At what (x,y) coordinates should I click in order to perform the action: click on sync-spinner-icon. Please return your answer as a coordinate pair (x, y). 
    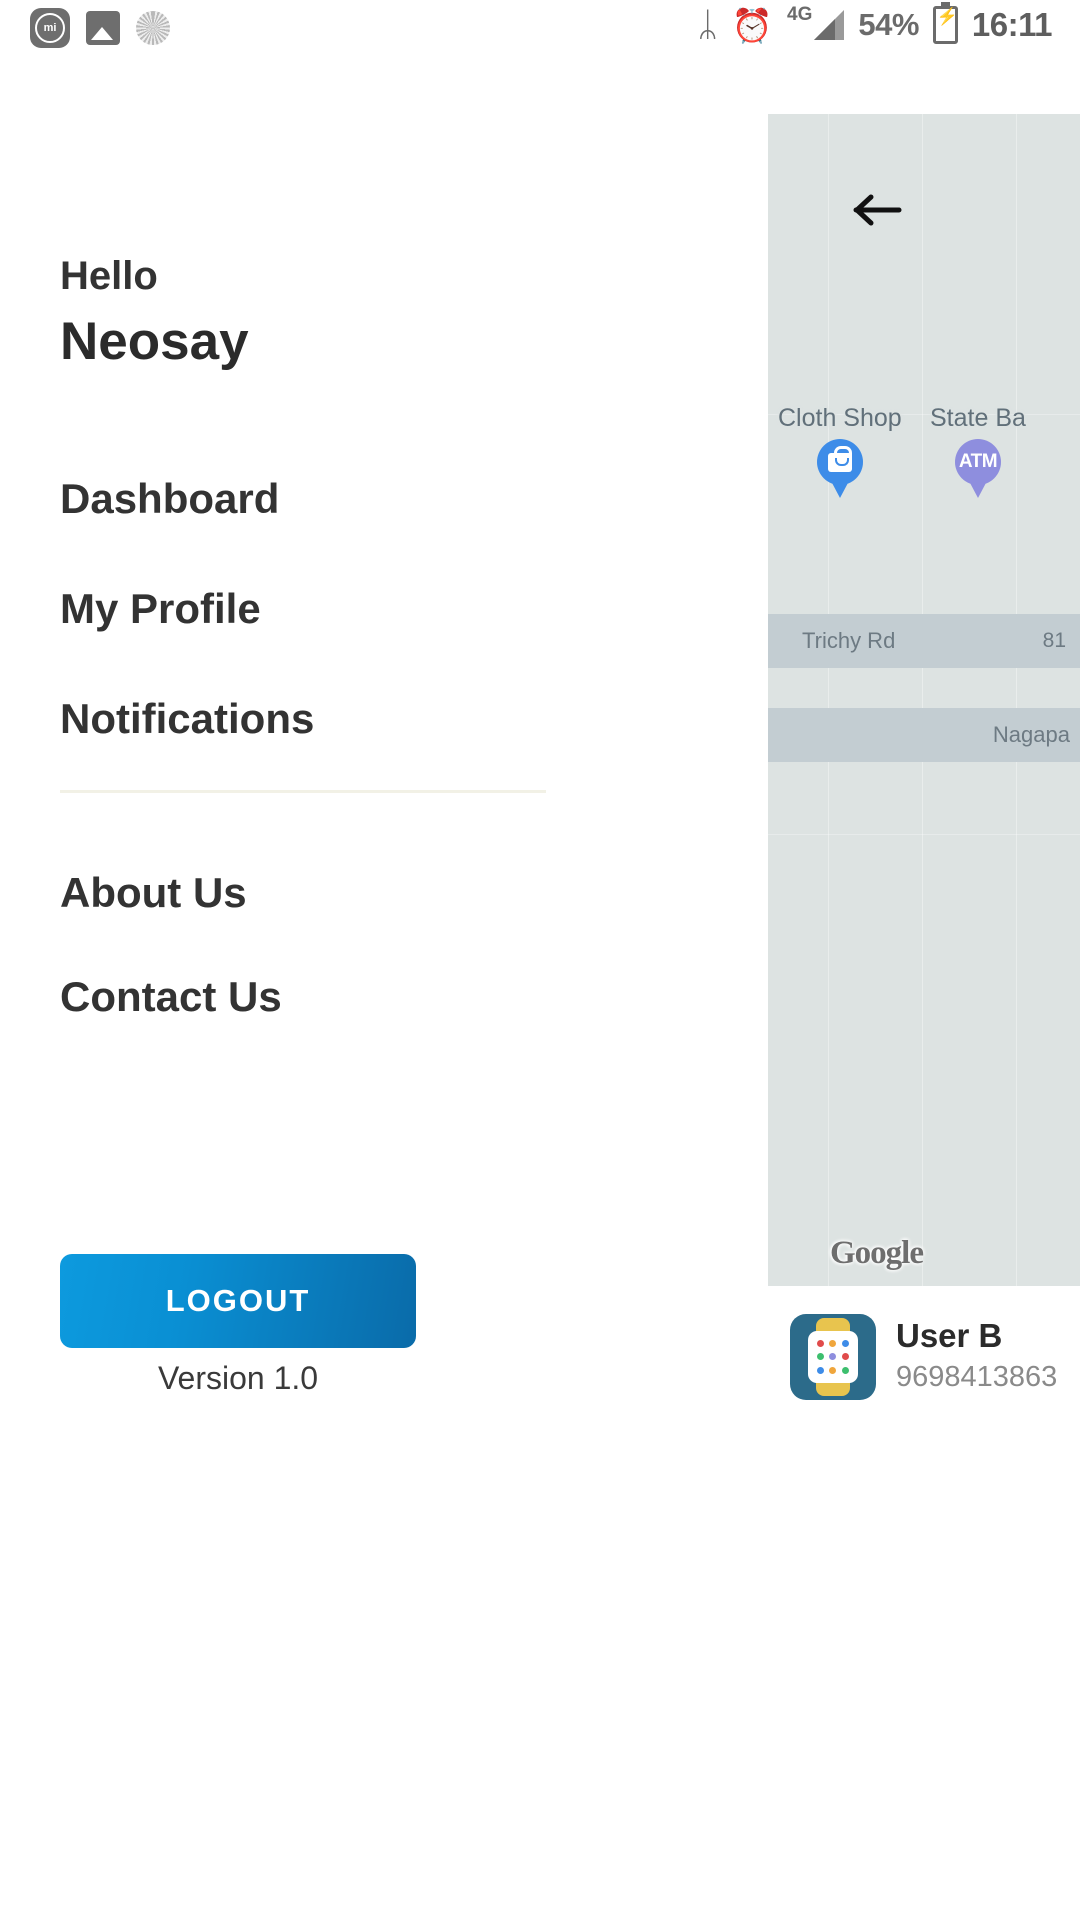
    Looking at the image, I should click on (153, 28).